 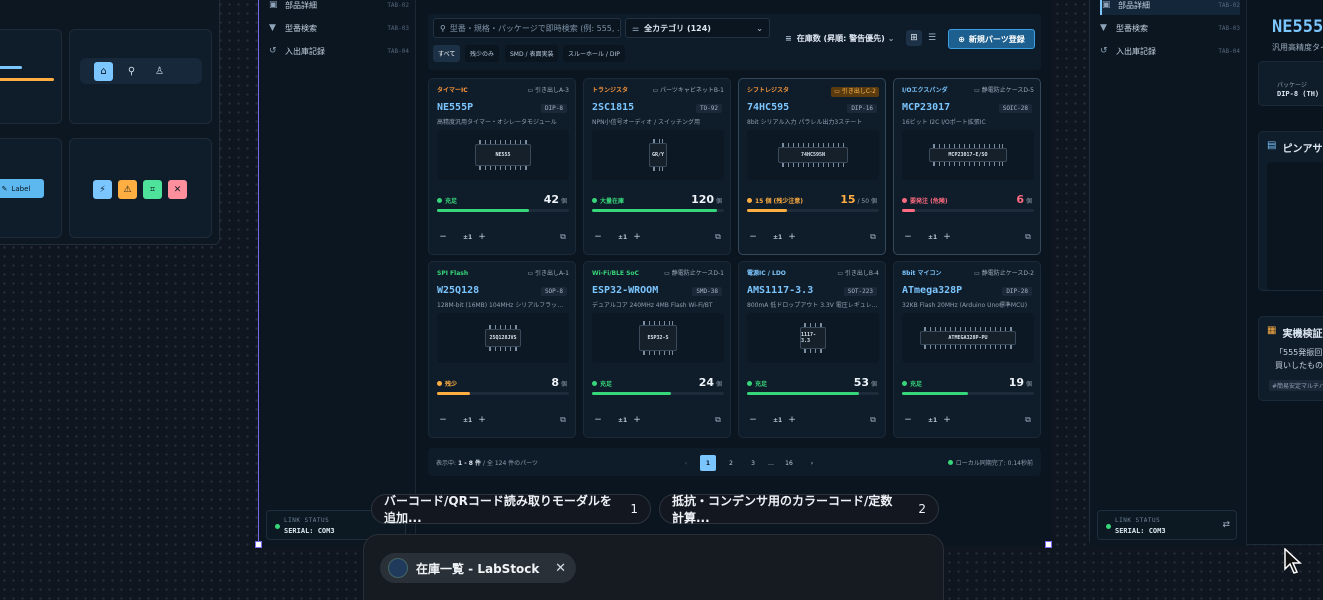 What do you see at coordinates (273, 51) in the screenshot?
I see `history-icon: ↺` at bounding box center [273, 51].